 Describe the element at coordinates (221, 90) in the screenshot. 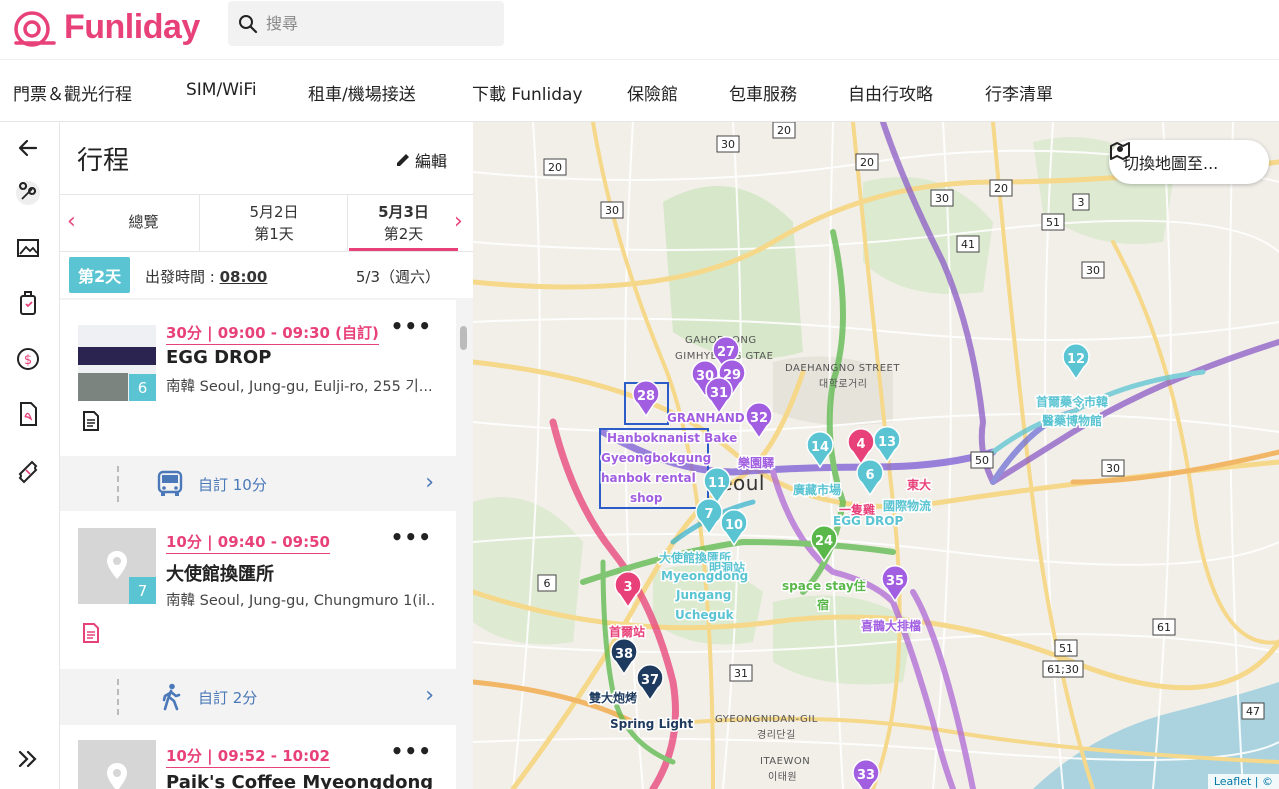

I see `nav-item-sim-wifi: SIM/WiFi` at that location.